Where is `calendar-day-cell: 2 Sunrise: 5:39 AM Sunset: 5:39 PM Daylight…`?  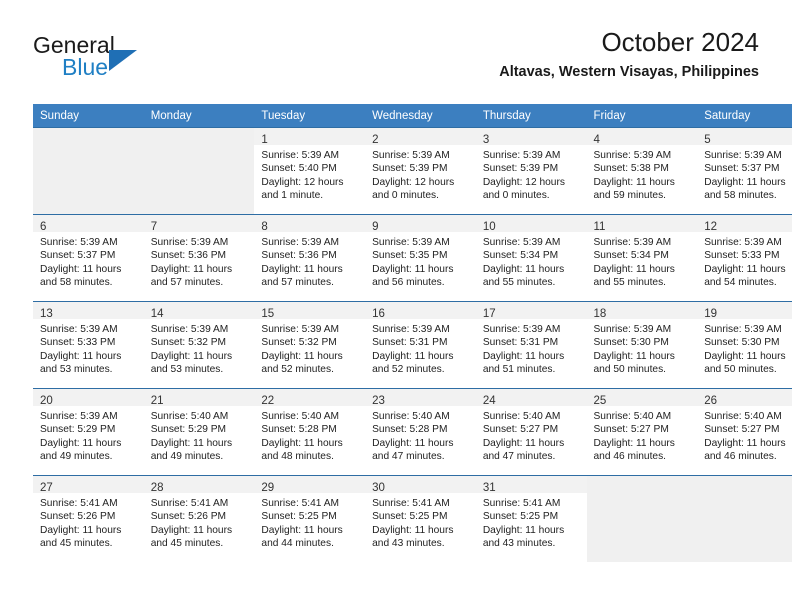
calendar-day-cell: 2 Sunrise: 5:39 AM Sunset: 5:39 PM Daylight… is located at coordinates (420, 170).